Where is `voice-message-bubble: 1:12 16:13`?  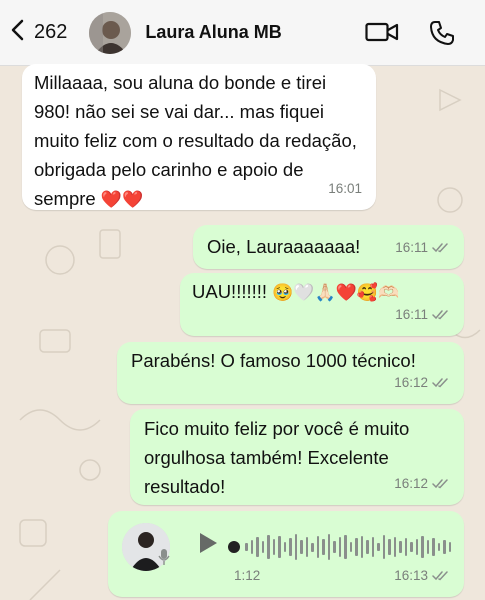
voice-message-bubble: 1:12 16:13 is located at coordinates (286, 554).